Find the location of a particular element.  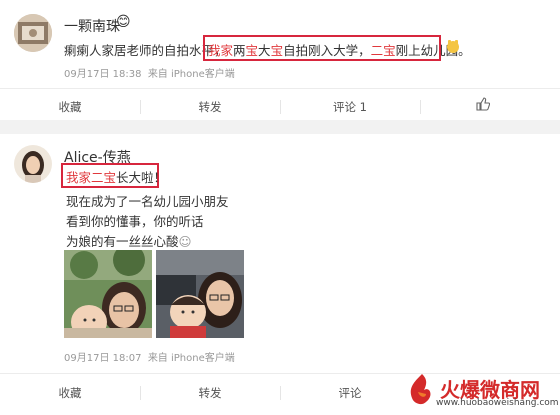

highlight-text: 我家二宝长大啦！ is located at coordinates (116, 176).